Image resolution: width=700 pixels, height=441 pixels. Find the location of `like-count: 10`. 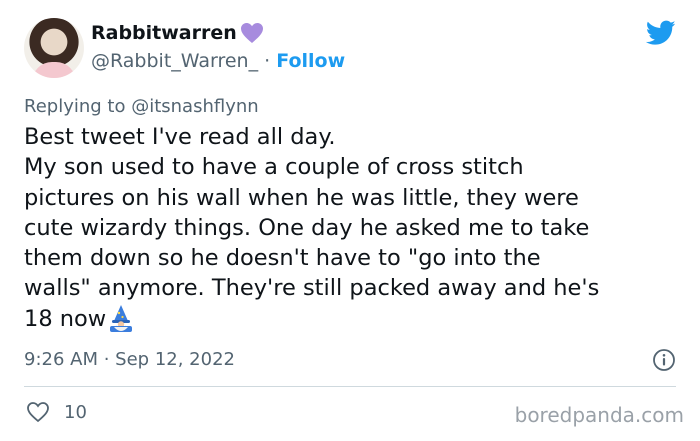

like-count: 10 is located at coordinates (75, 412).